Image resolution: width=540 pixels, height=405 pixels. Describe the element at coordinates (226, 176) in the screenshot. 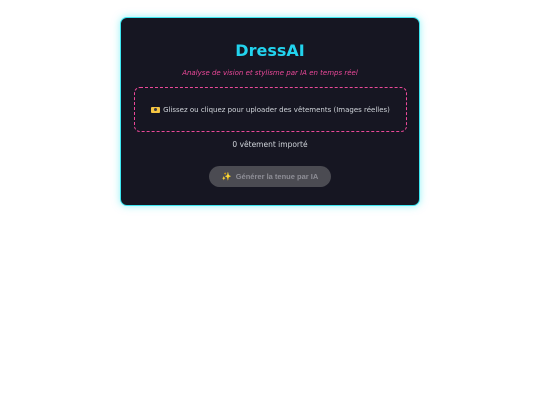

I see `sparkle-icon: ✨` at that location.